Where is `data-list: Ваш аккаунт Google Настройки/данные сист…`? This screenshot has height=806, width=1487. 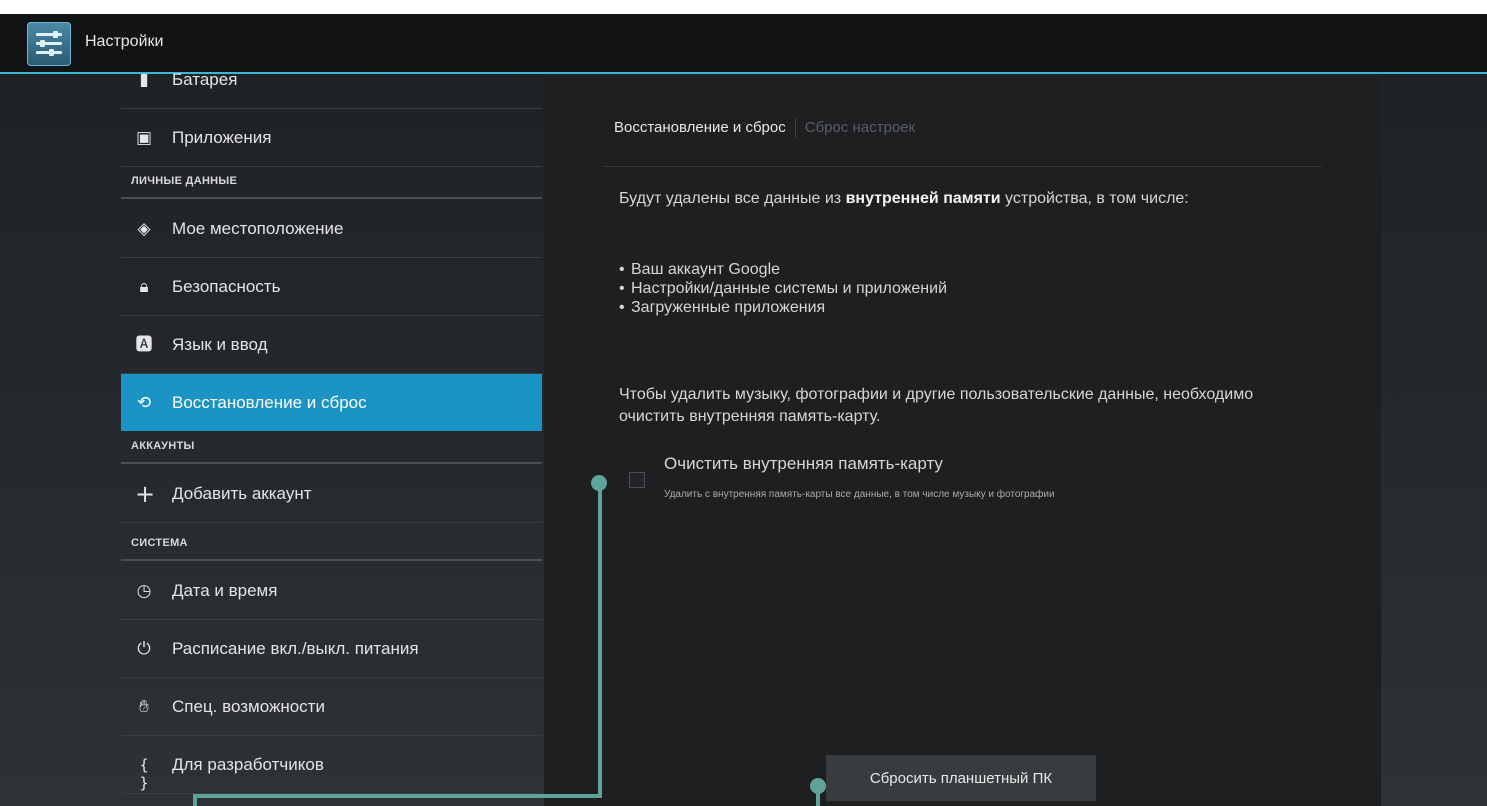
data-list: Ваш аккаунт Google Настройки/данные сист… is located at coordinates (783, 288).